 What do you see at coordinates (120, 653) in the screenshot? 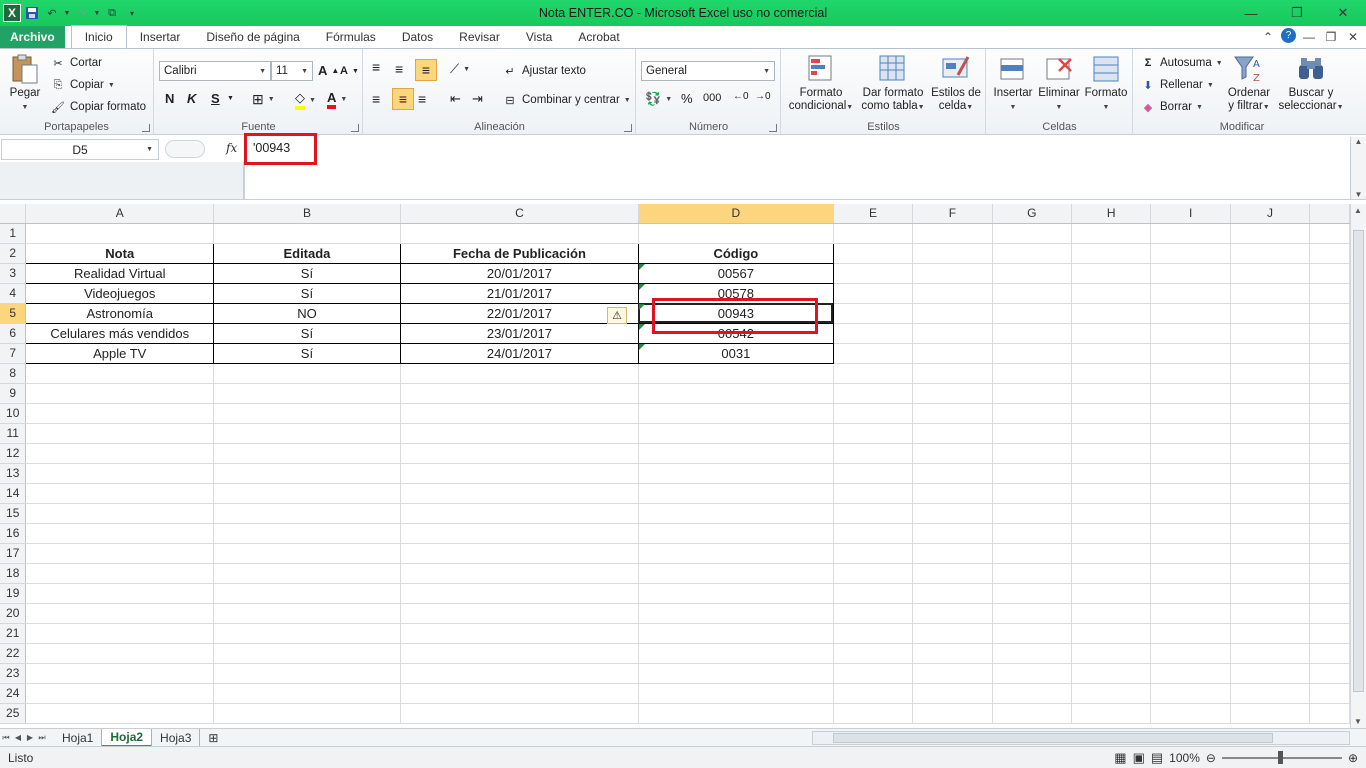
I see `cell-a22` at bounding box center [120, 653].